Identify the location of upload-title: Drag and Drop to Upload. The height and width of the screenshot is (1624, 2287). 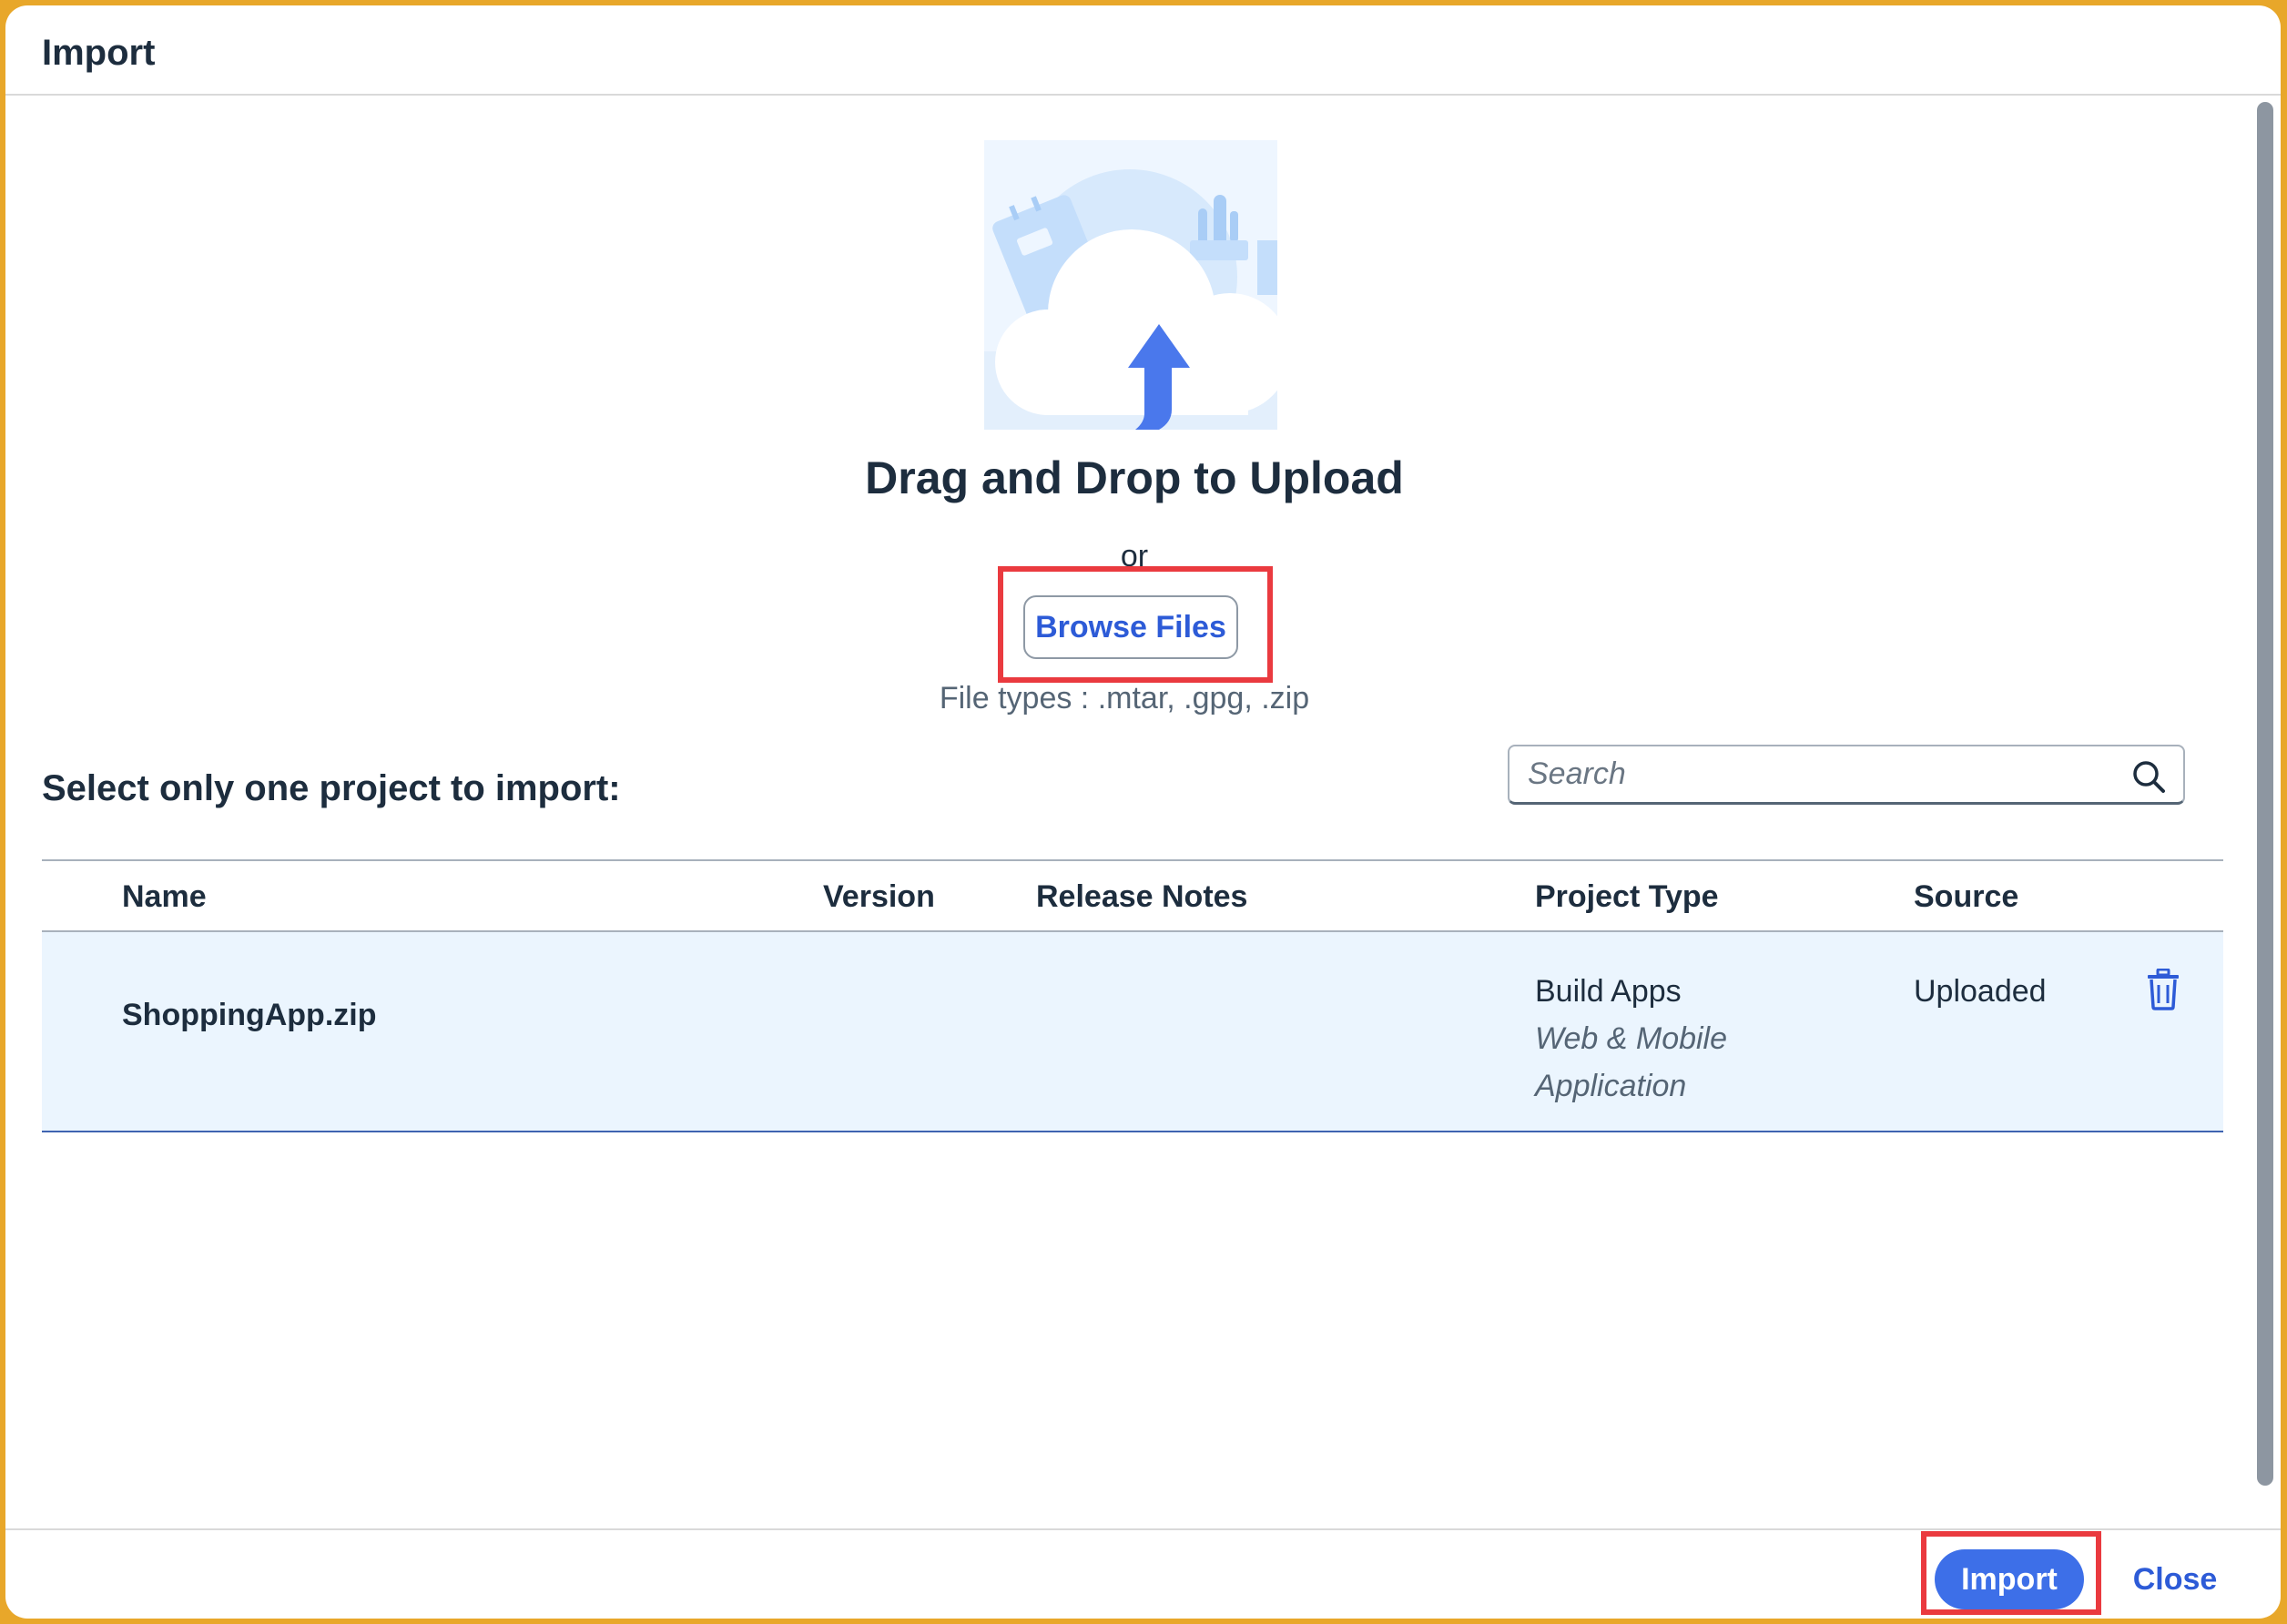
(1134, 477).